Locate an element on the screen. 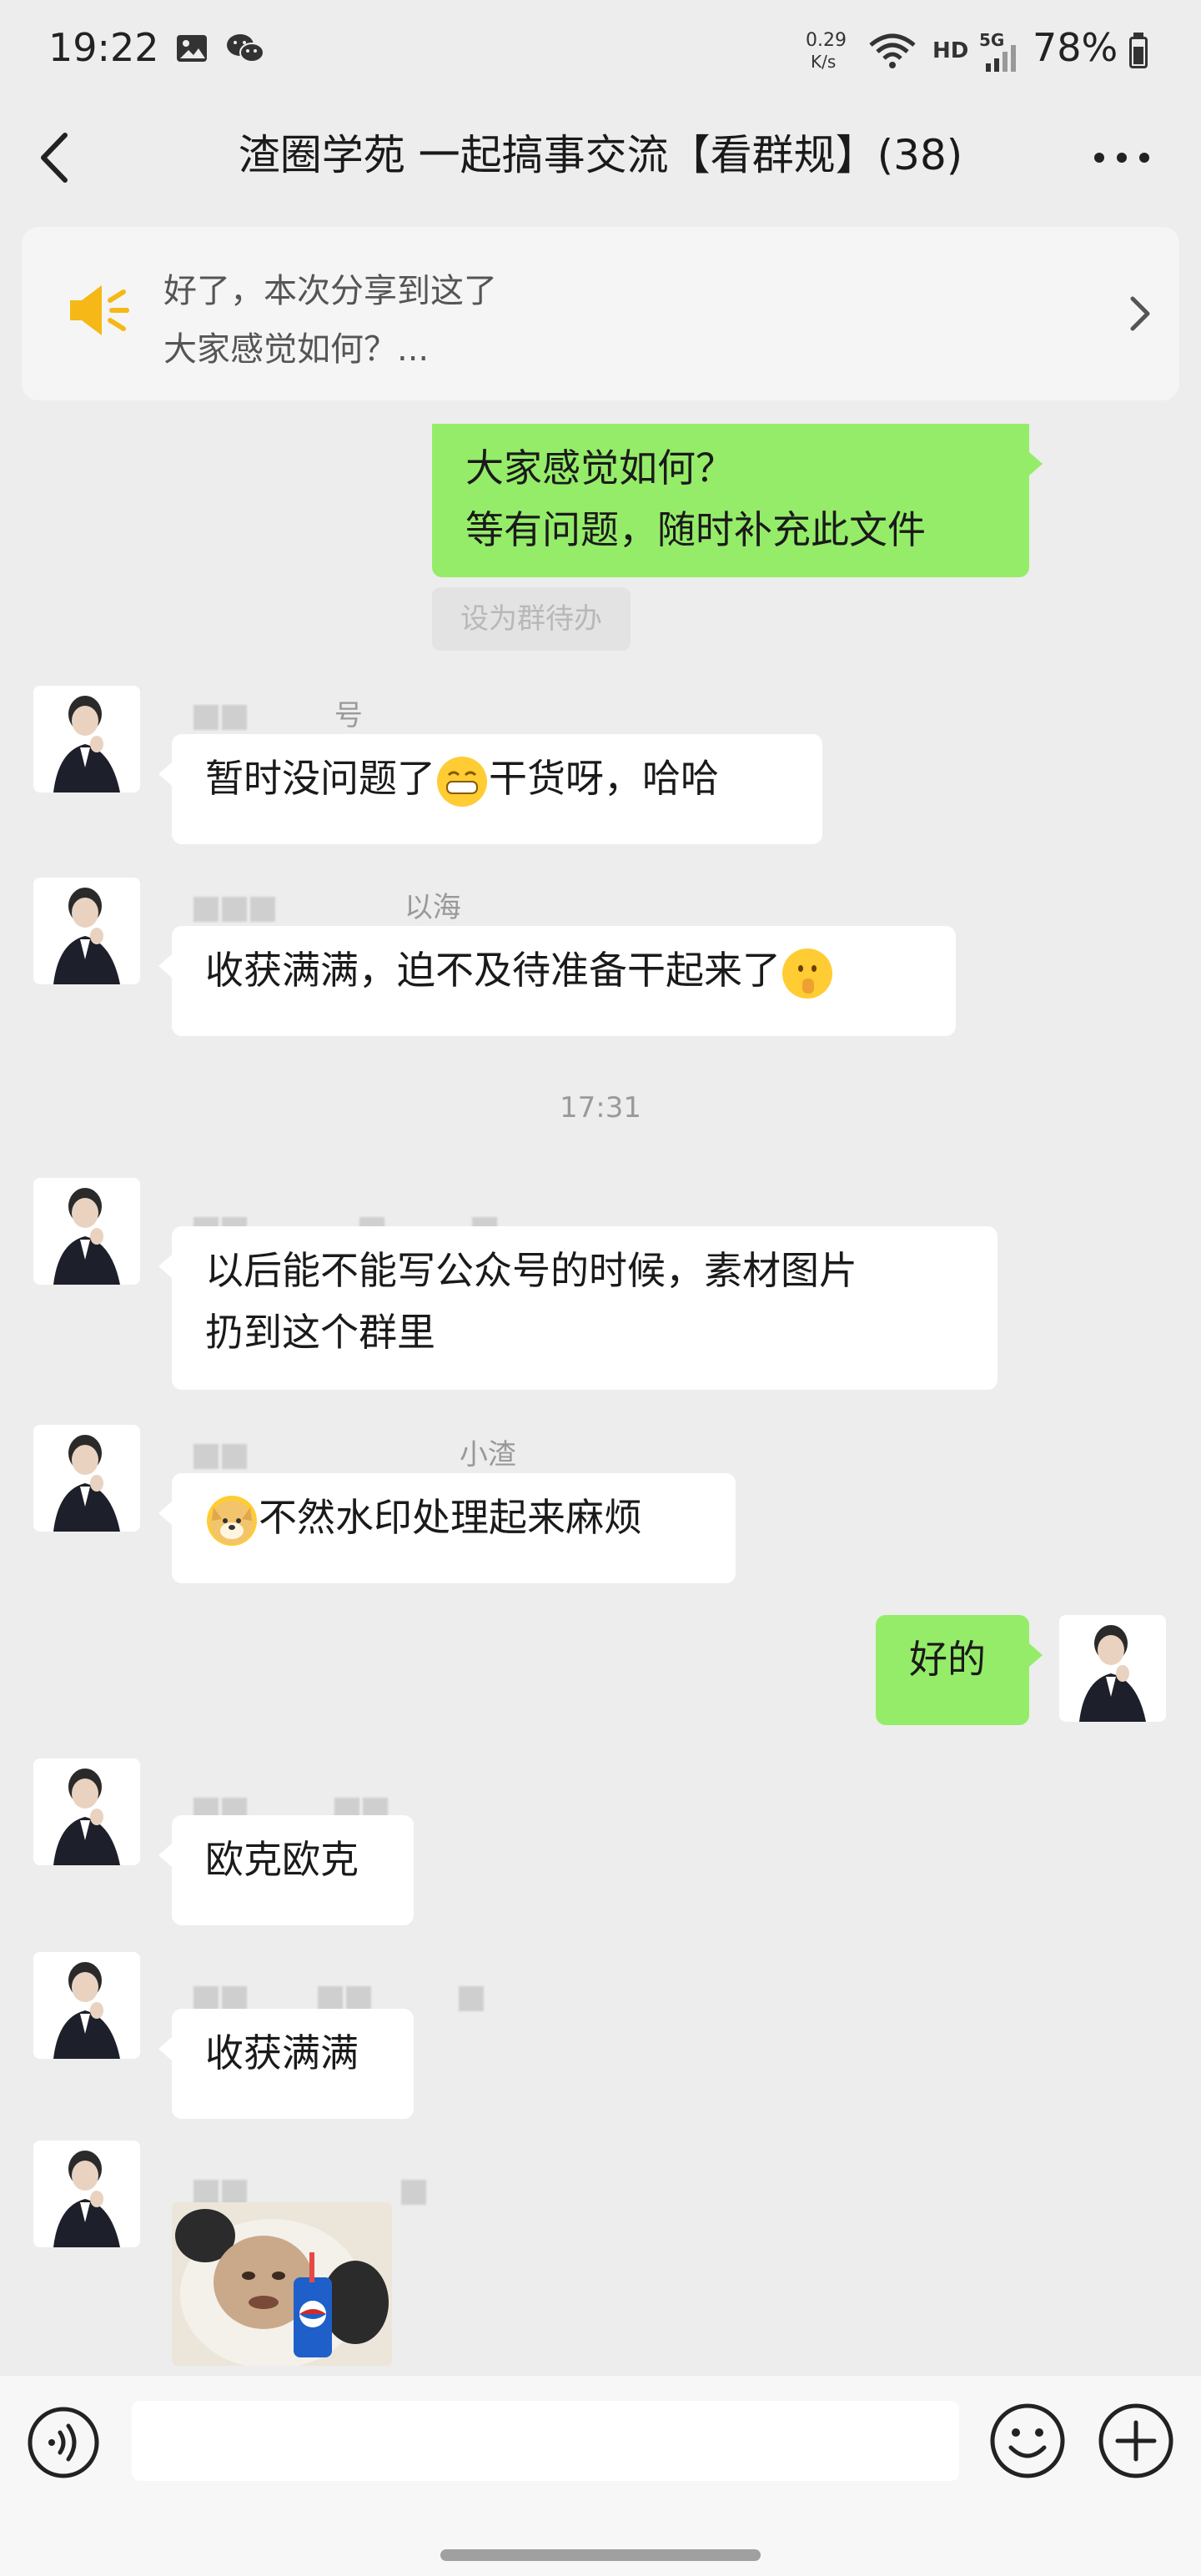 This screenshot has height=2576, width=1201. panda-sticker-image is located at coordinates (282, 2284).